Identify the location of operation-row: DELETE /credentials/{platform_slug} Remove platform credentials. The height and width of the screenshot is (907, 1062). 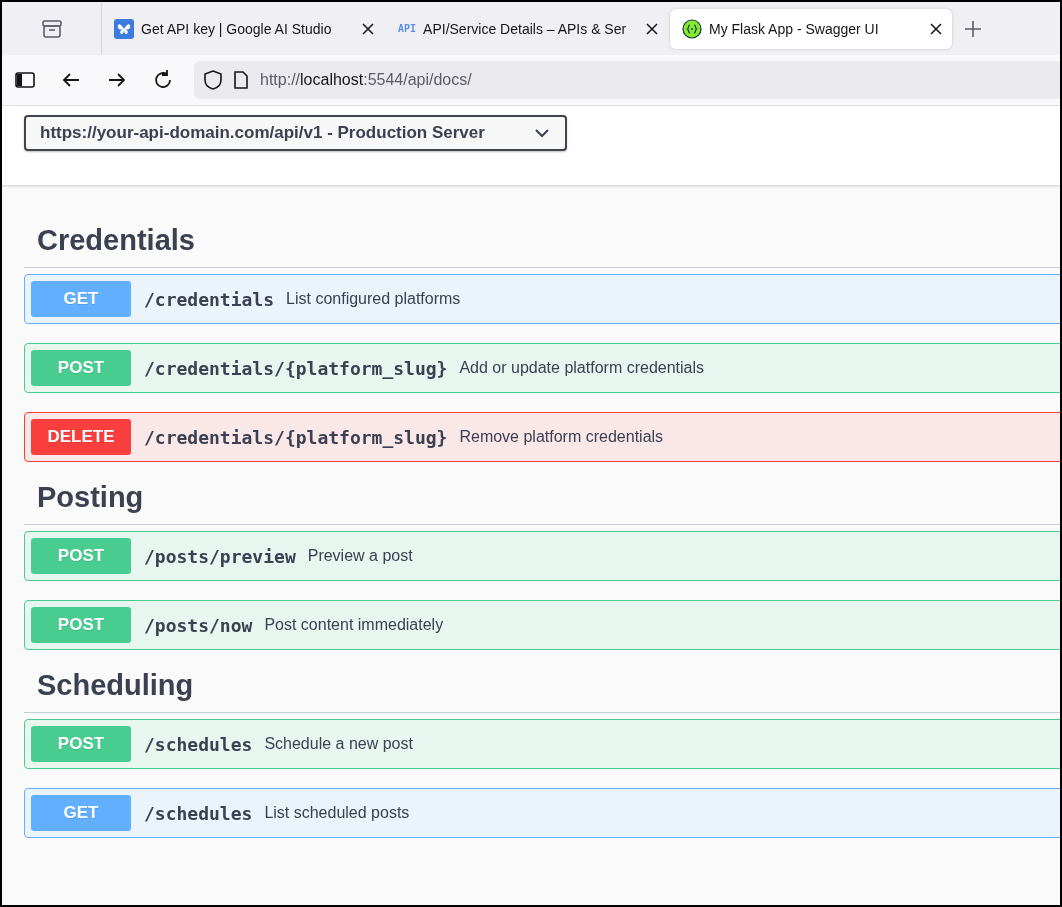
(542, 437).